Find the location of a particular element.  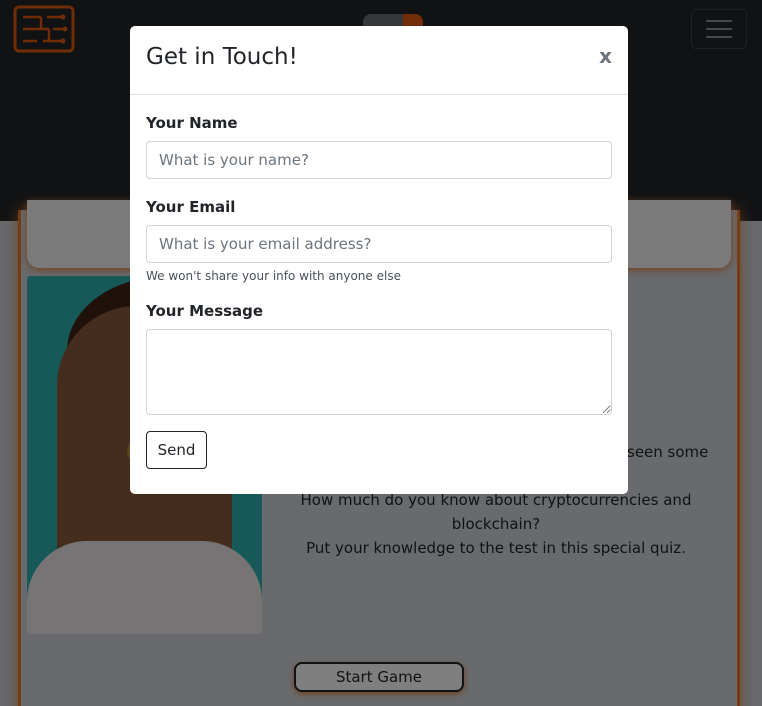

modal-title: Get in Touch! is located at coordinates (222, 57).